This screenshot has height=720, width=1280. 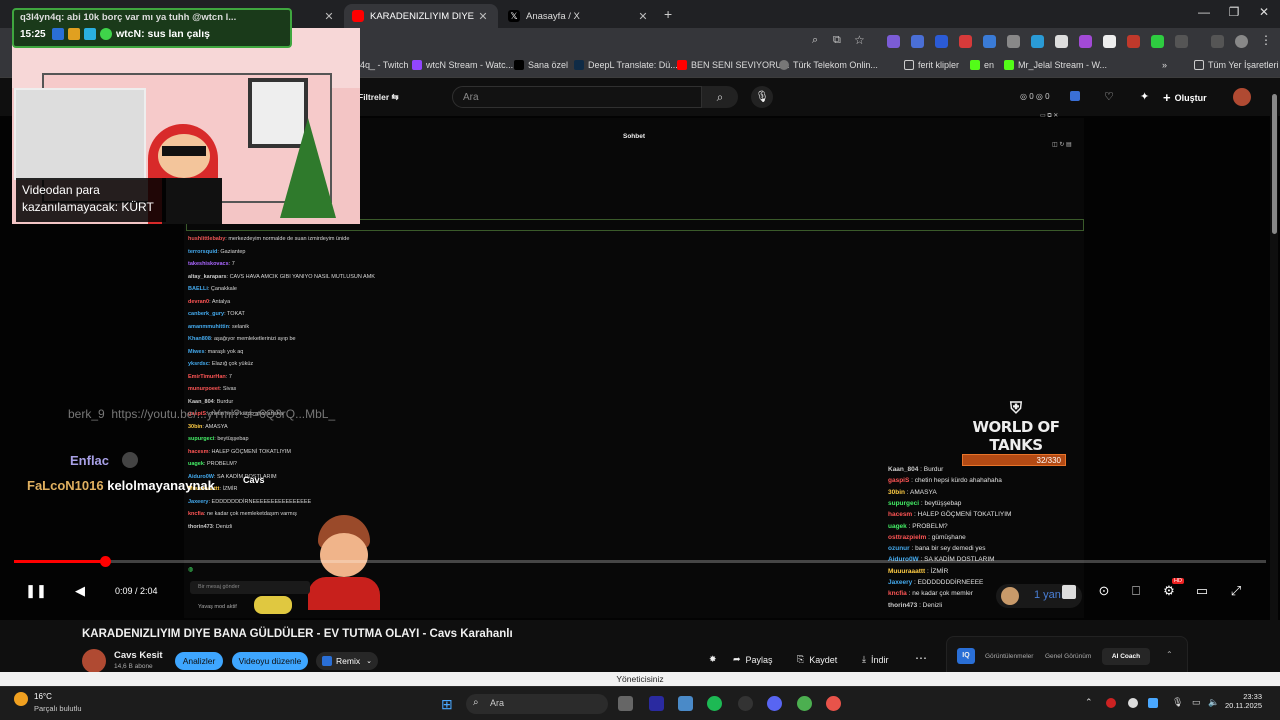 I want to click on gear-icon: ✦, so click(x=1144, y=96).